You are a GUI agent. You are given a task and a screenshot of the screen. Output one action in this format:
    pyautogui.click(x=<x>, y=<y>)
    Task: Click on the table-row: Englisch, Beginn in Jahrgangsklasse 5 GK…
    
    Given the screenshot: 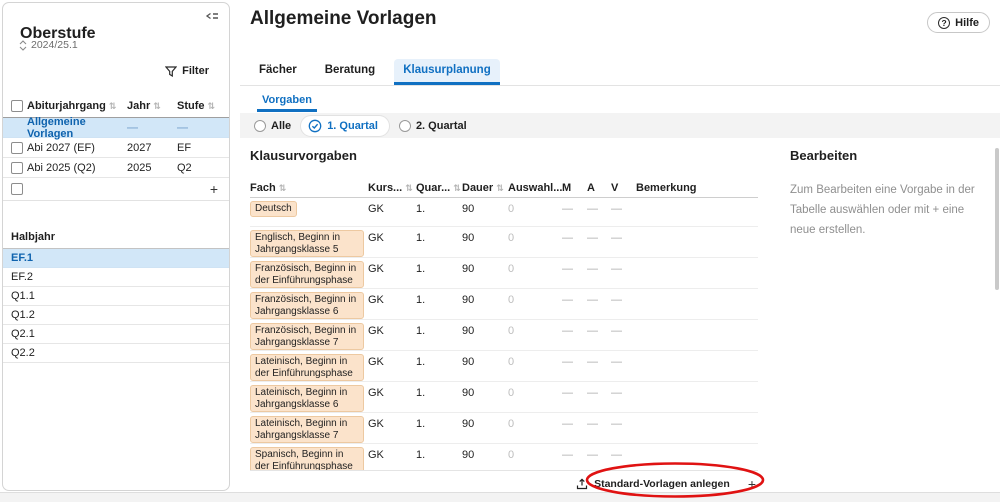 What is the action you would take?
    pyautogui.click(x=504, y=242)
    